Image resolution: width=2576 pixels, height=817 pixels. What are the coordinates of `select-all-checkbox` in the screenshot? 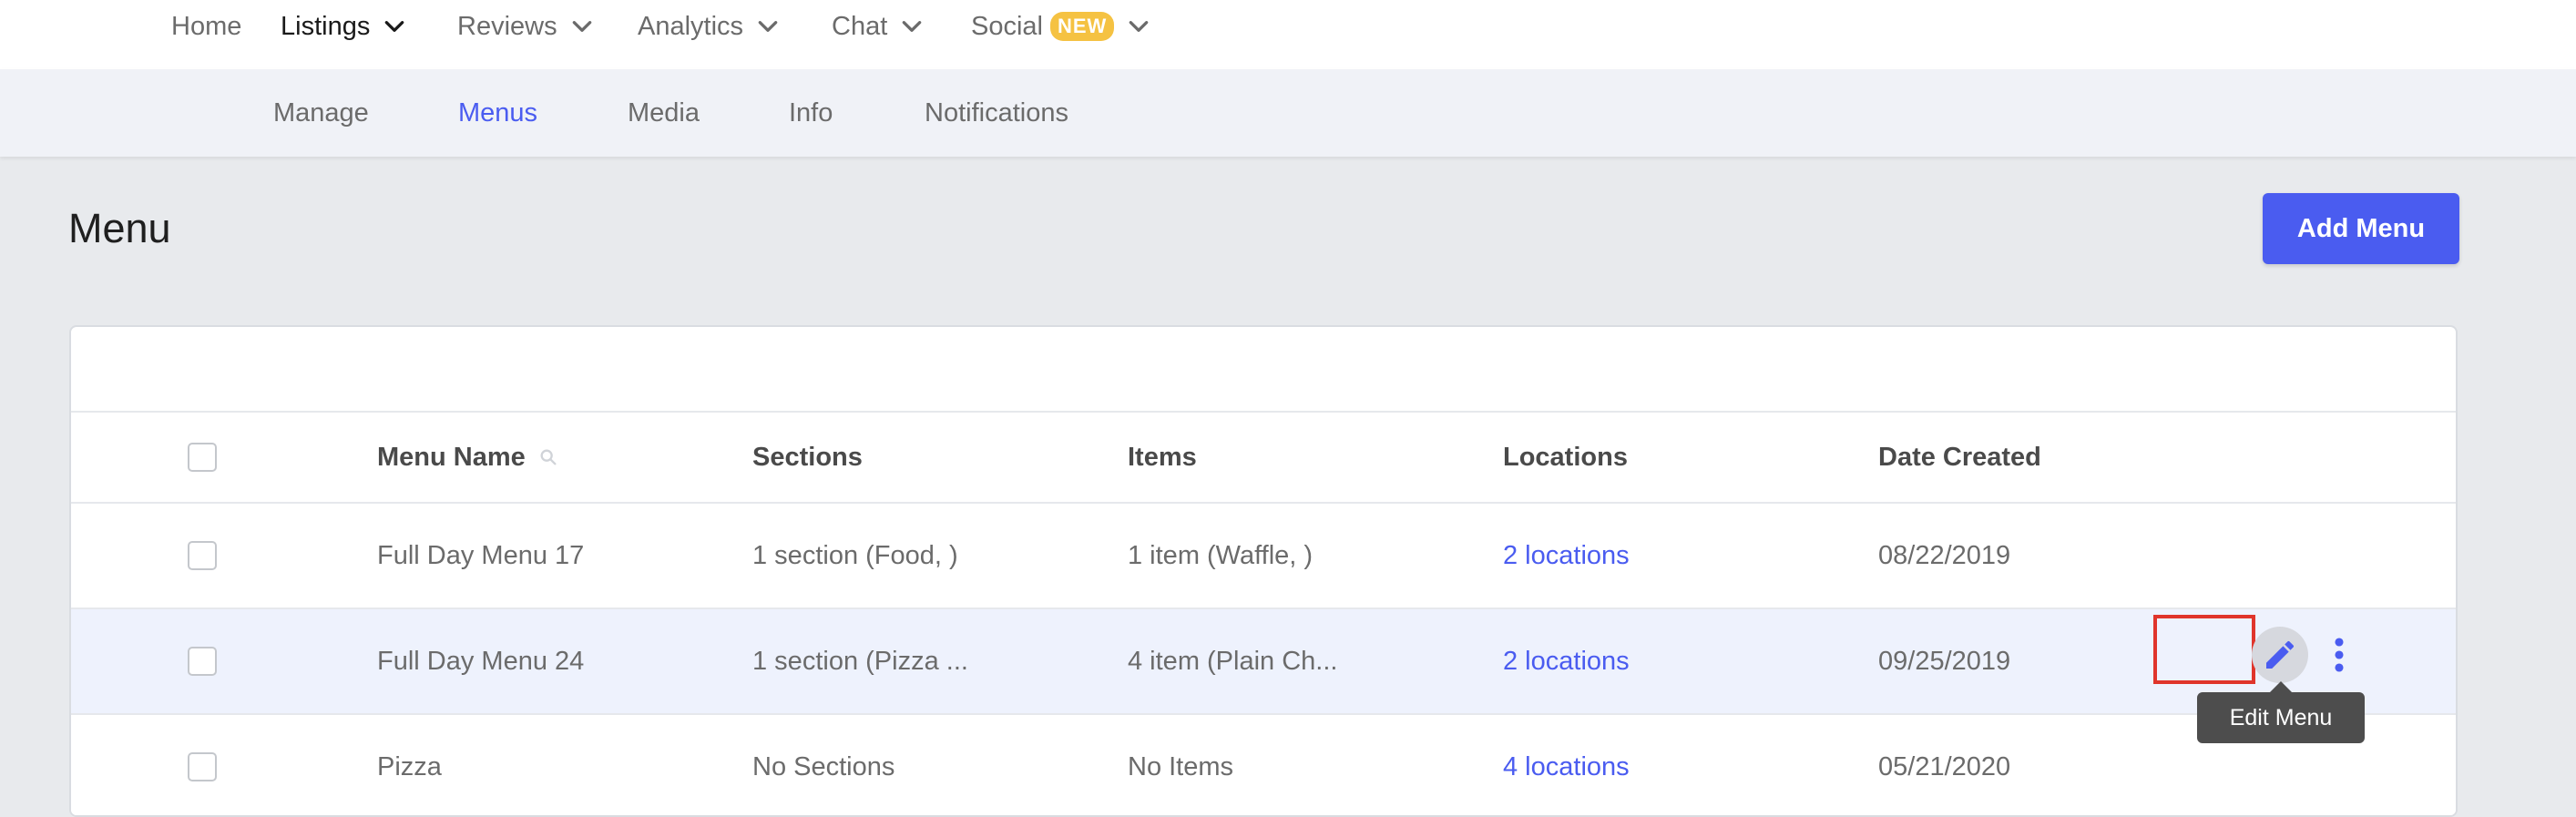 It's located at (202, 457).